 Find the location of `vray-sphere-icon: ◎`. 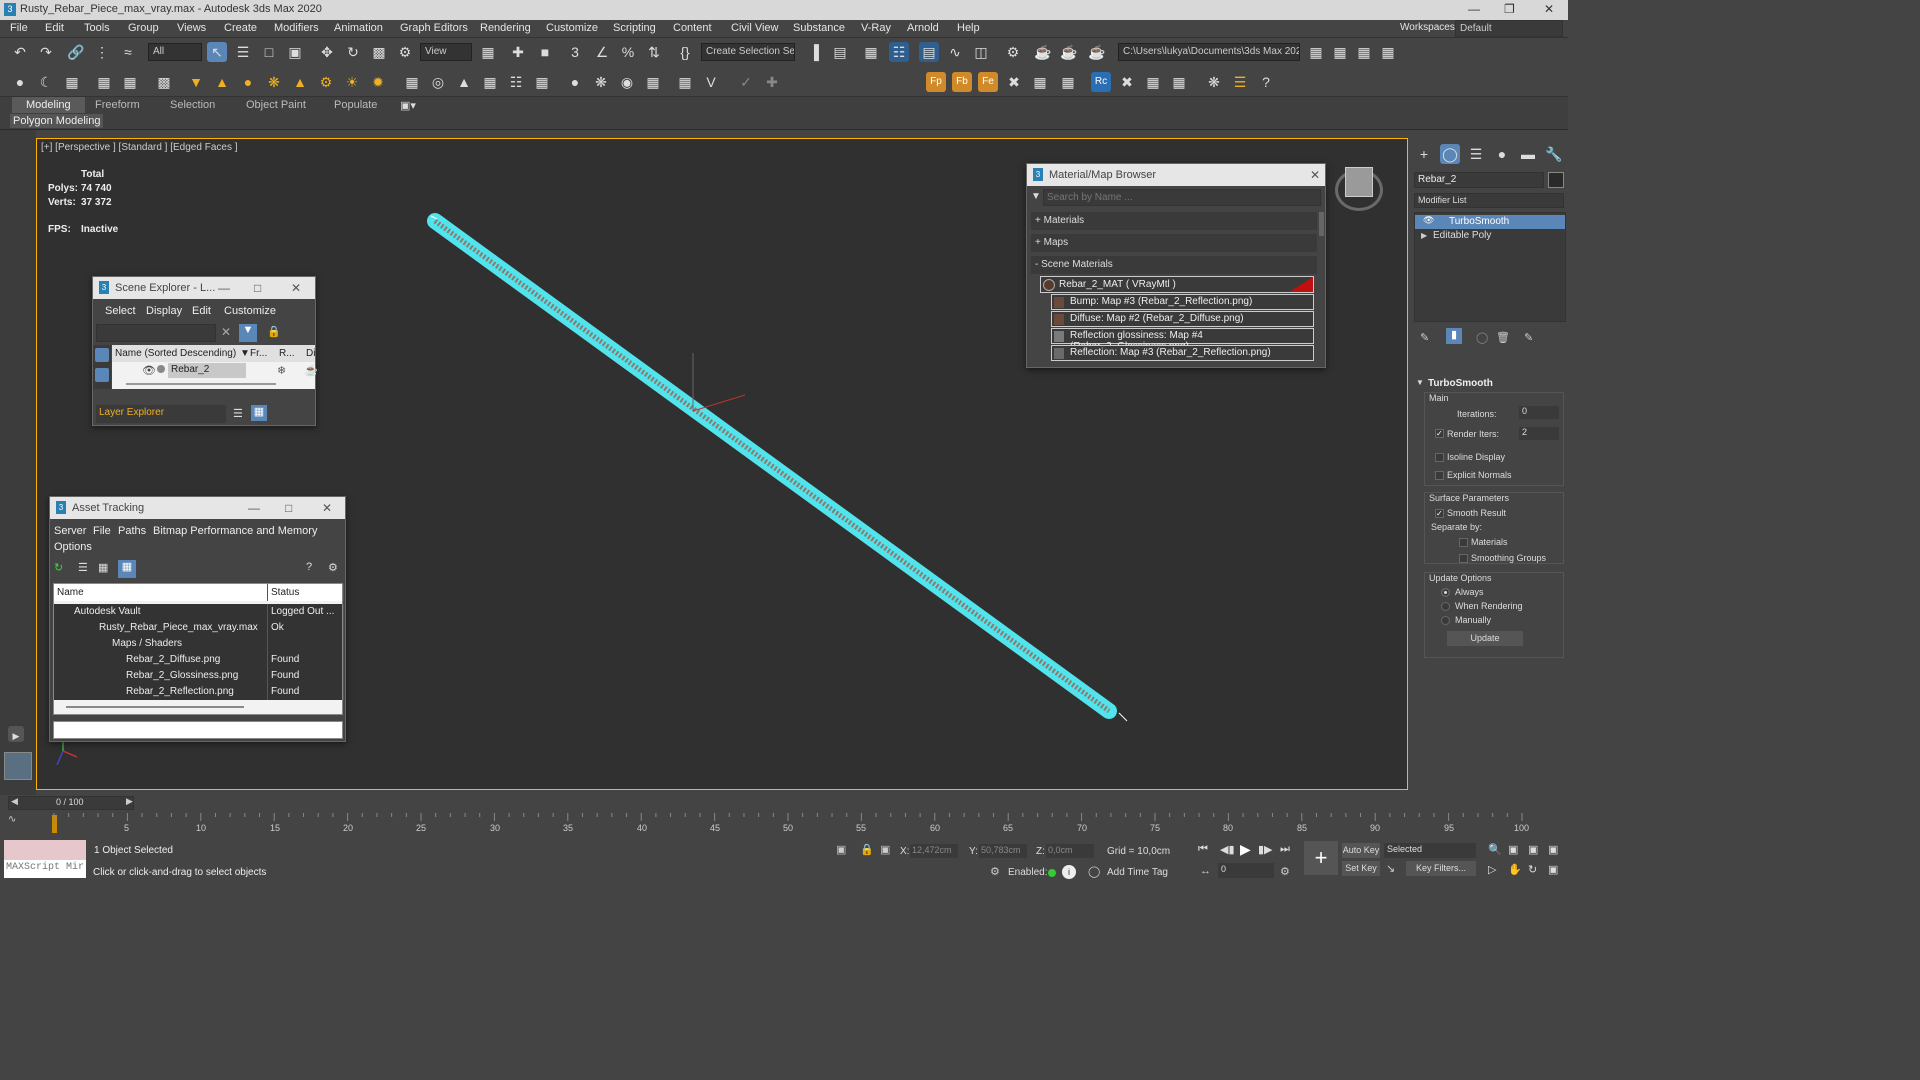

vray-sphere-icon: ◎ is located at coordinates (438, 82).